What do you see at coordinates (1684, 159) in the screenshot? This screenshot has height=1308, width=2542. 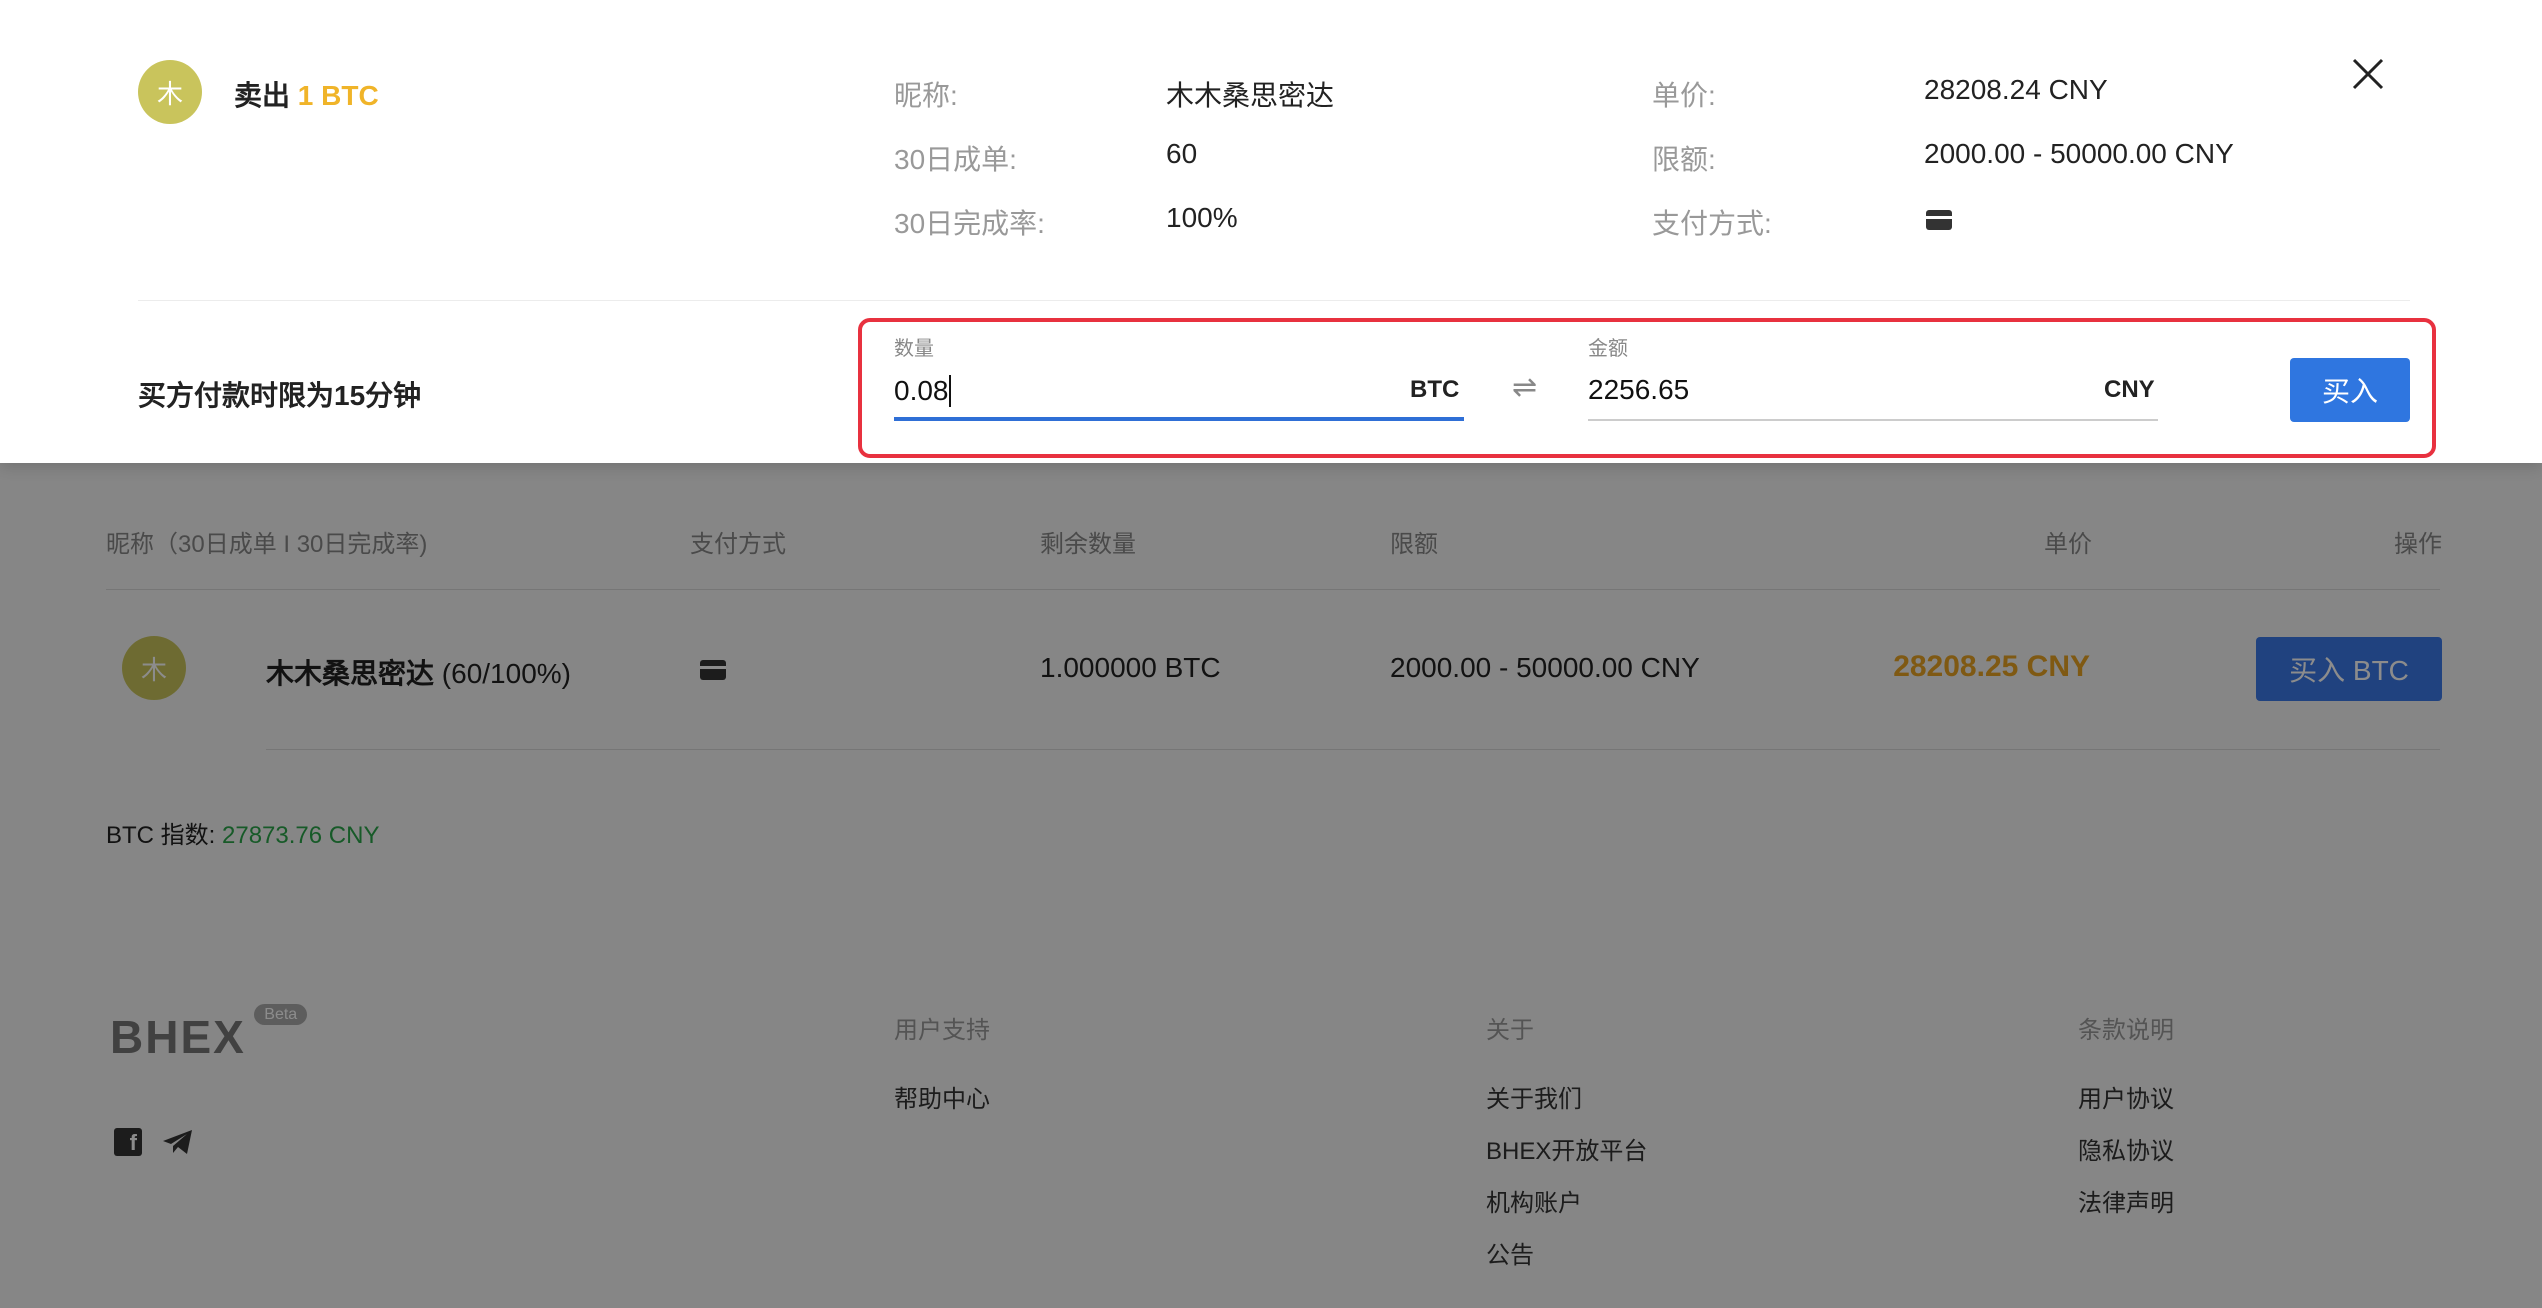 I see `limit-label: 限额:` at bounding box center [1684, 159].